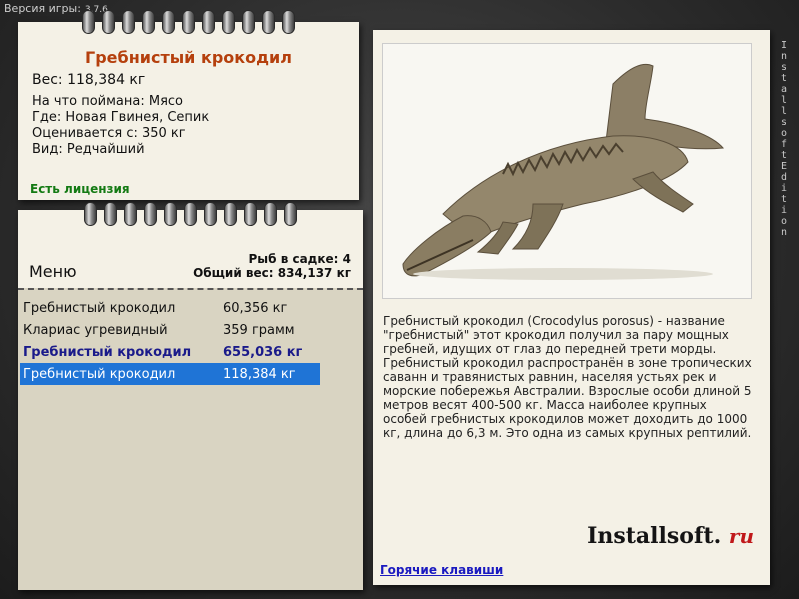 The height and width of the screenshot is (599, 799). Describe the element at coordinates (441, 570) in the screenshot. I see `hotkeys-link: Горячие клавиши` at that location.